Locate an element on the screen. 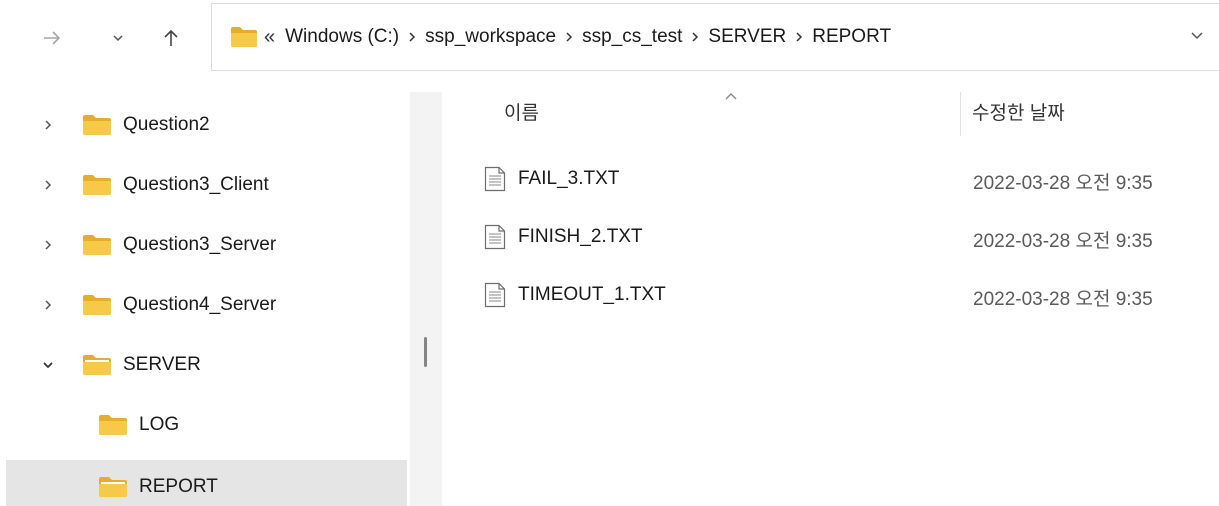 The width and height of the screenshot is (1219, 506). tree-item-label: Question2 is located at coordinates (166, 124).